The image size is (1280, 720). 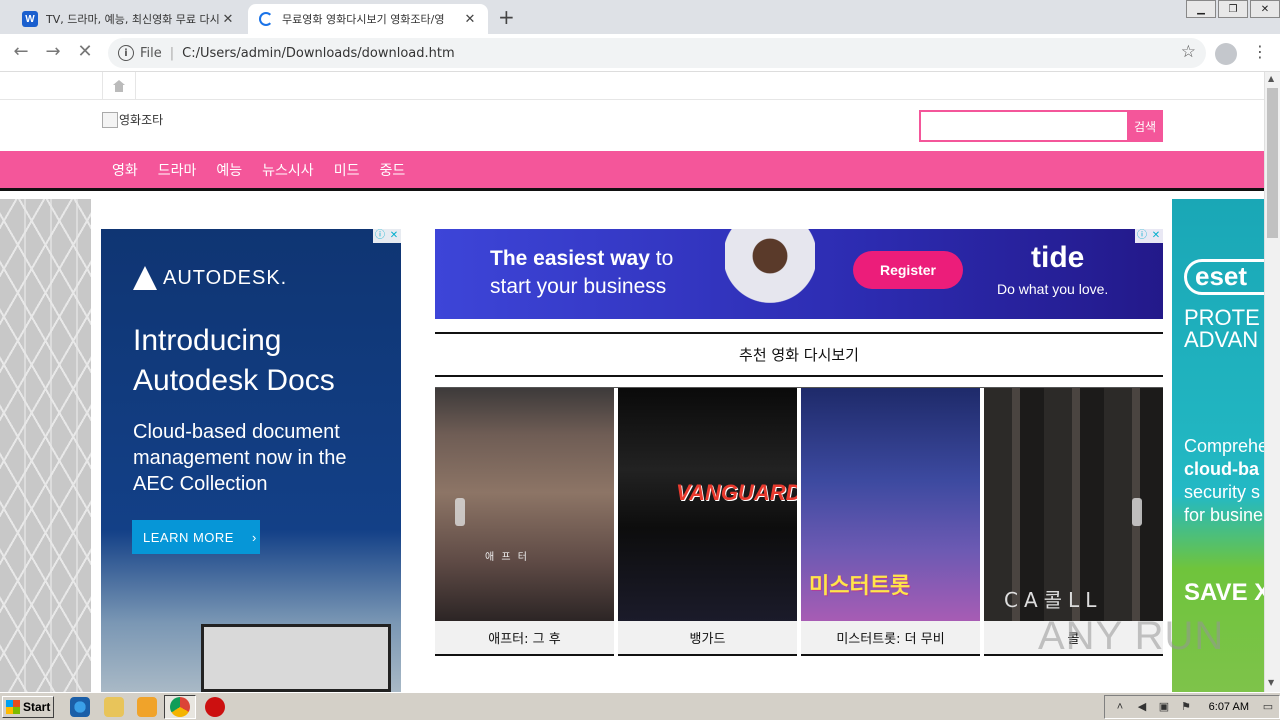 I want to click on site-logo: 영화조타, so click(x=132, y=119).